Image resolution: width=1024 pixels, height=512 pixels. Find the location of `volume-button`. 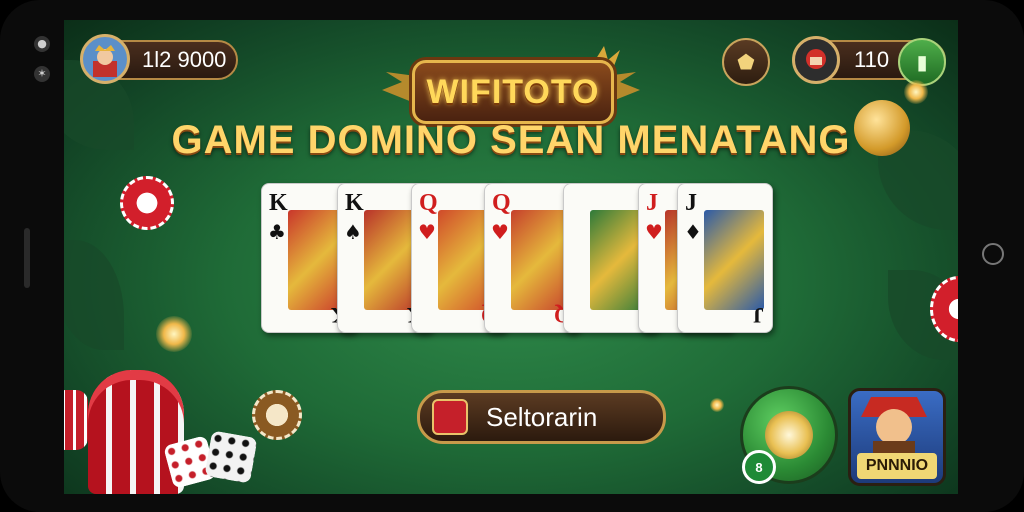

volume-button is located at coordinates (27, 258).